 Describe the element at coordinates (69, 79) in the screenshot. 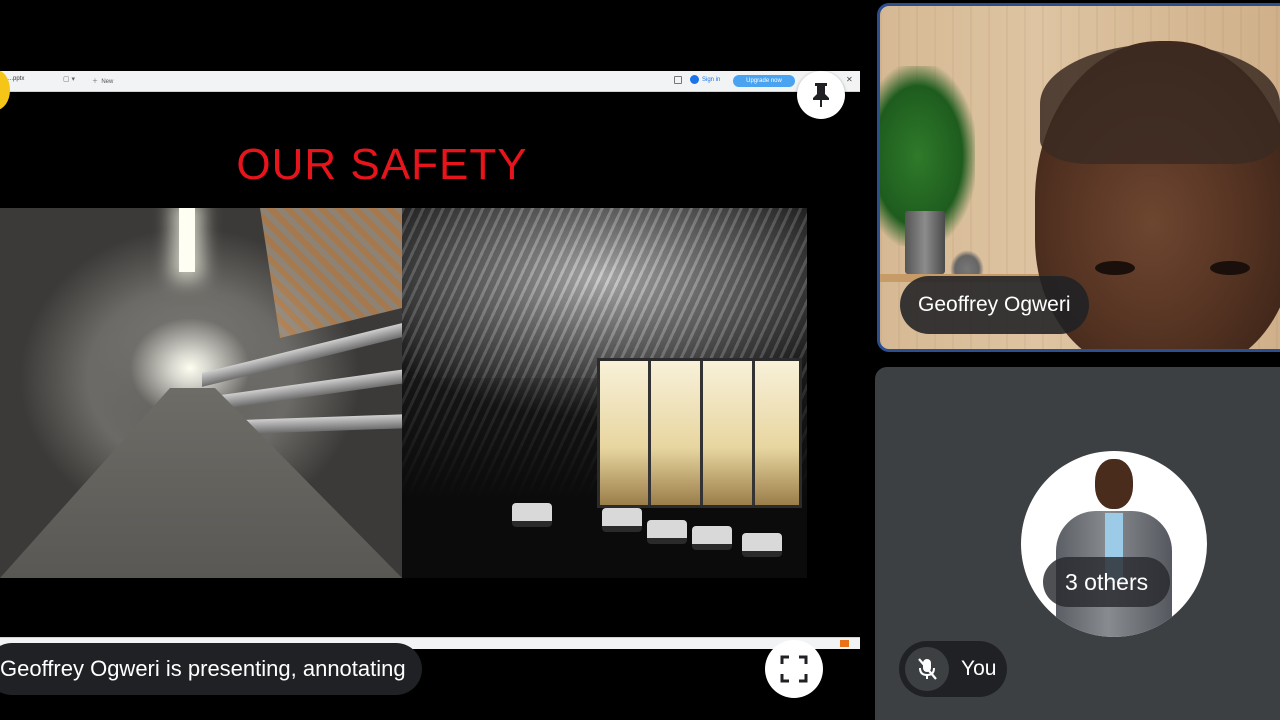

I see `tab-controls-icon: ▢ ▾` at that location.